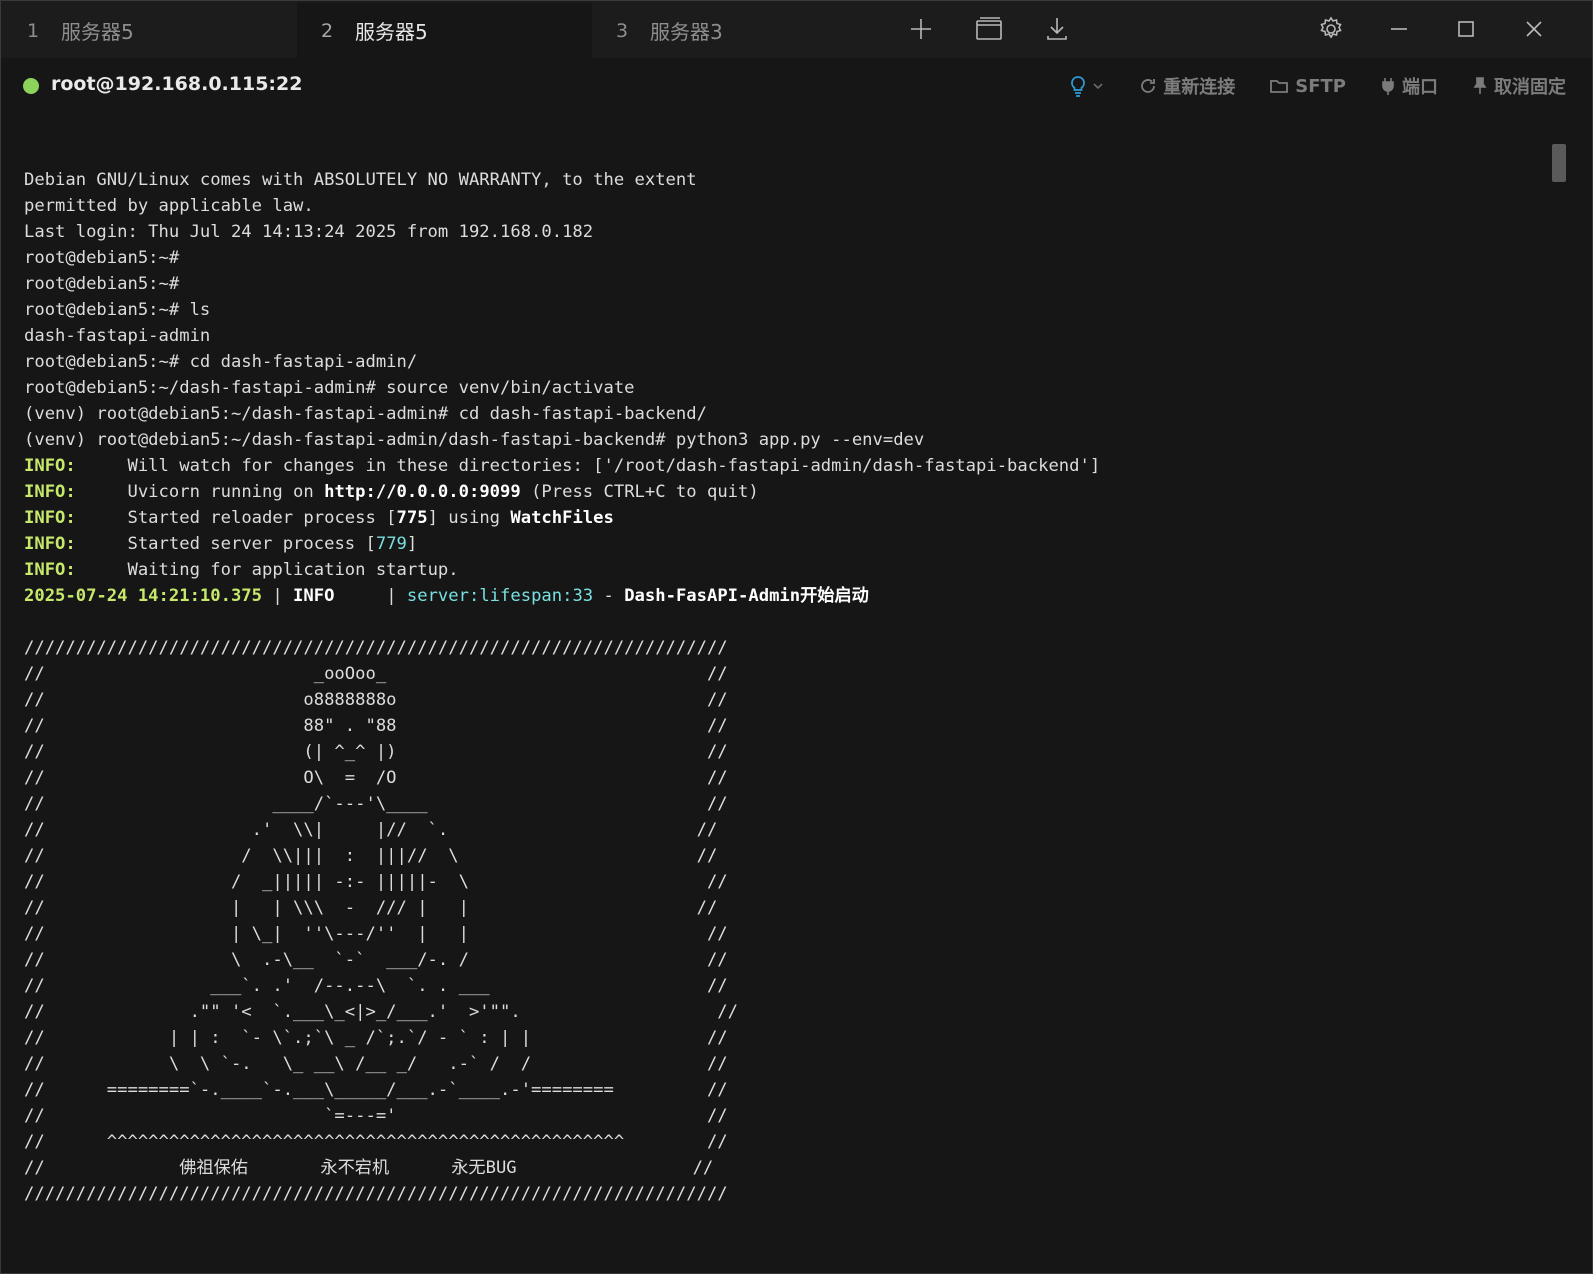 The width and height of the screenshot is (1593, 1274). What do you see at coordinates (376, 1038) in the screenshot?
I see `terminal-text: // | | : `- \`.;`\ _ /`;.`/ - ` : | | //` at bounding box center [376, 1038].